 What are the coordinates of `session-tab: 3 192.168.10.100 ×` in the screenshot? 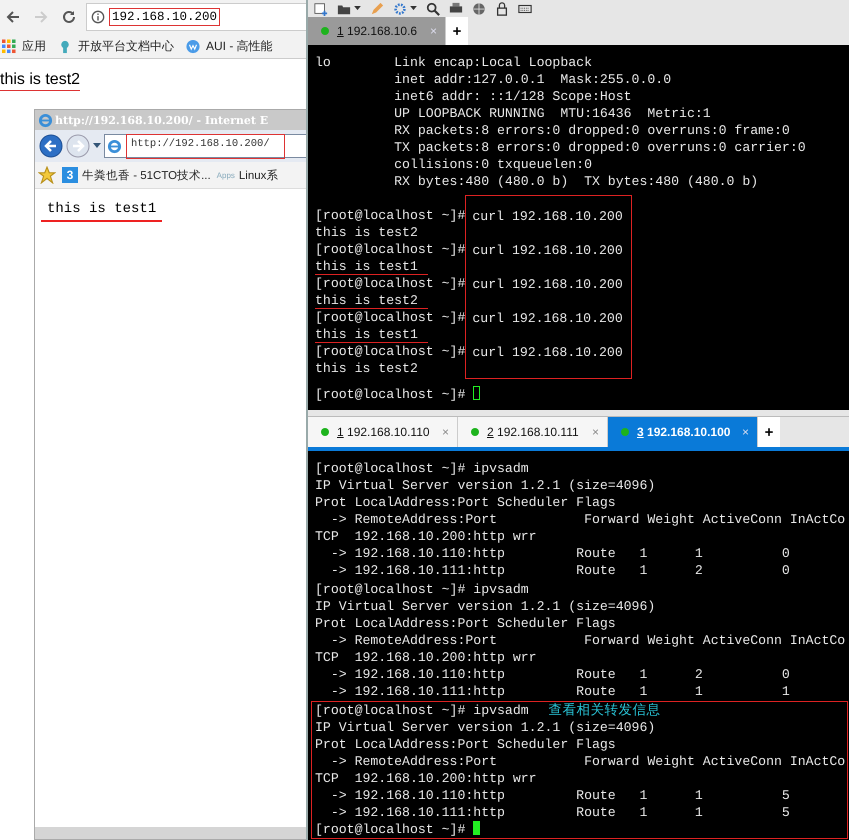 It's located at (683, 432).